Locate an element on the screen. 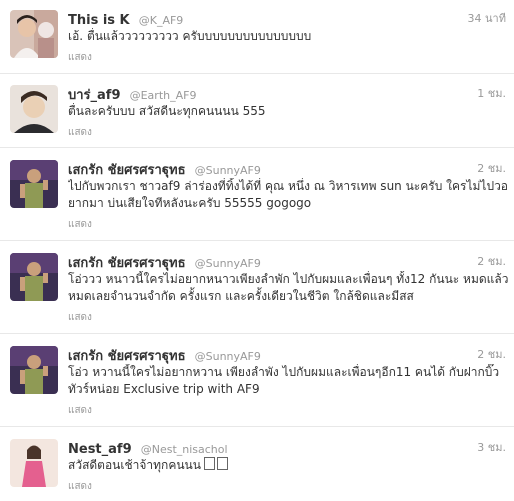 This screenshot has height=501, width=514. tweet-timestamp: 34 นาที is located at coordinates (487, 18).